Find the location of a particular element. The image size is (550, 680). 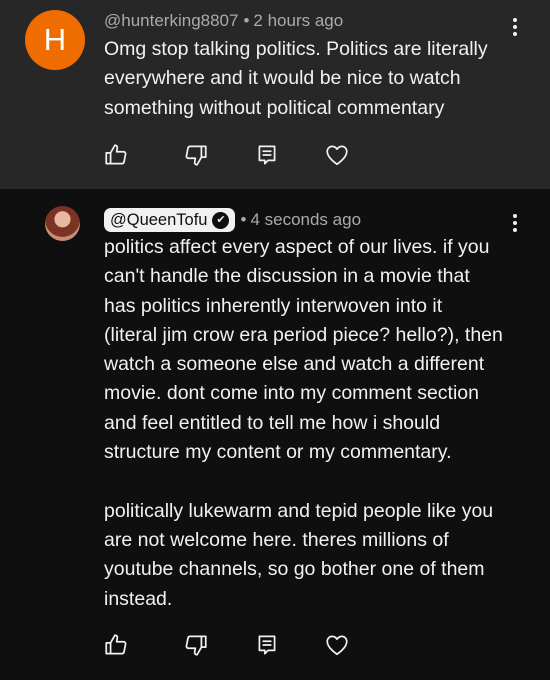

comment-meta: @hunterking8807 • 2 hours ago is located at coordinates (223, 21).